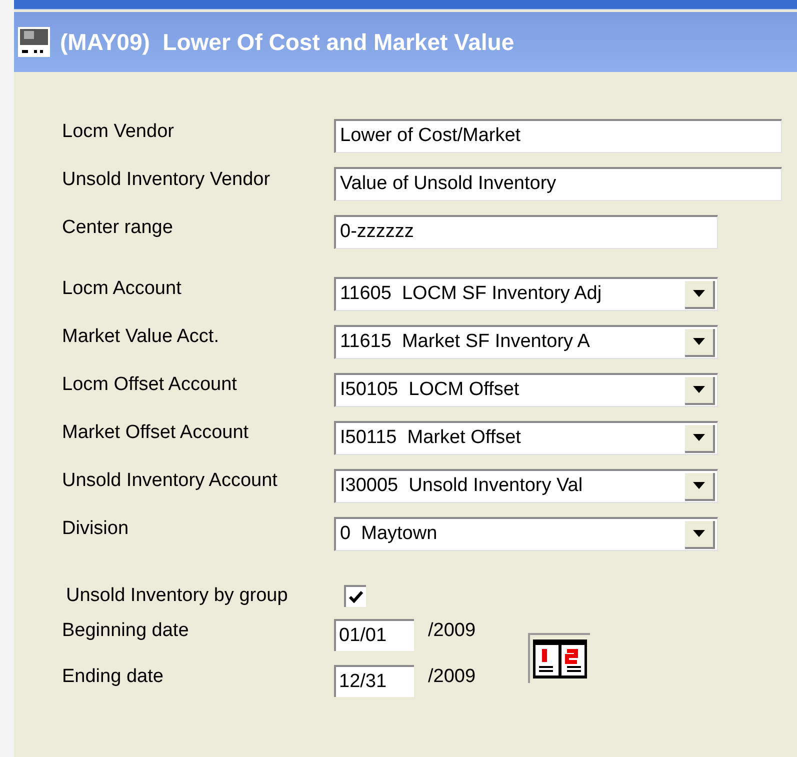 This screenshot has height=757, width=797. What do you see at coordinates (461, 486) in the screenshot?
I see `dropdown-value: I30005 Unsold Inventory Val` at bounding box center [461, 486].